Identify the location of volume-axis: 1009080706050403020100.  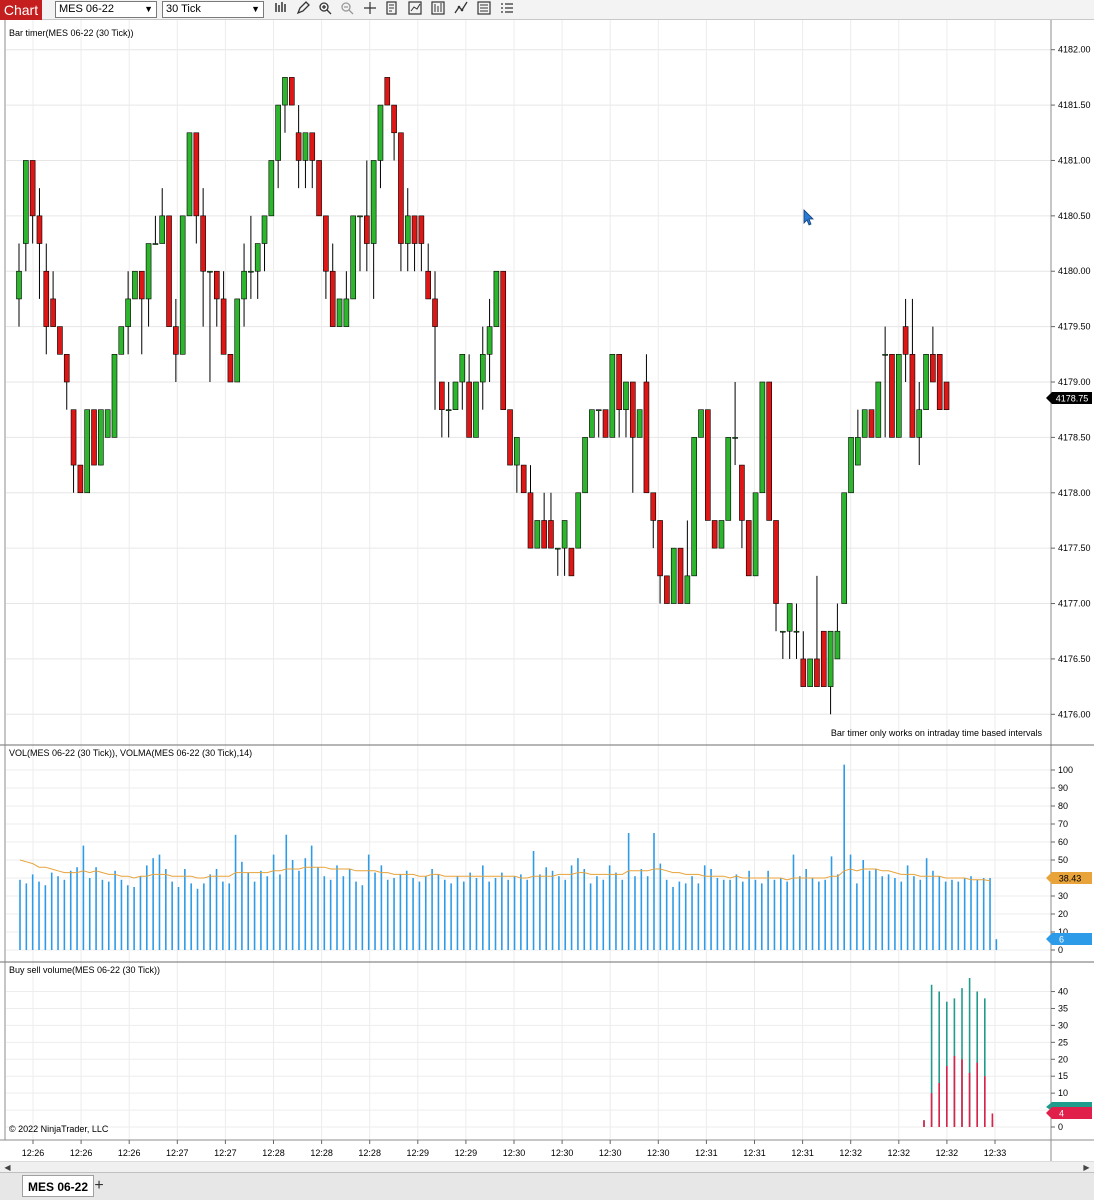
(1062, 860).